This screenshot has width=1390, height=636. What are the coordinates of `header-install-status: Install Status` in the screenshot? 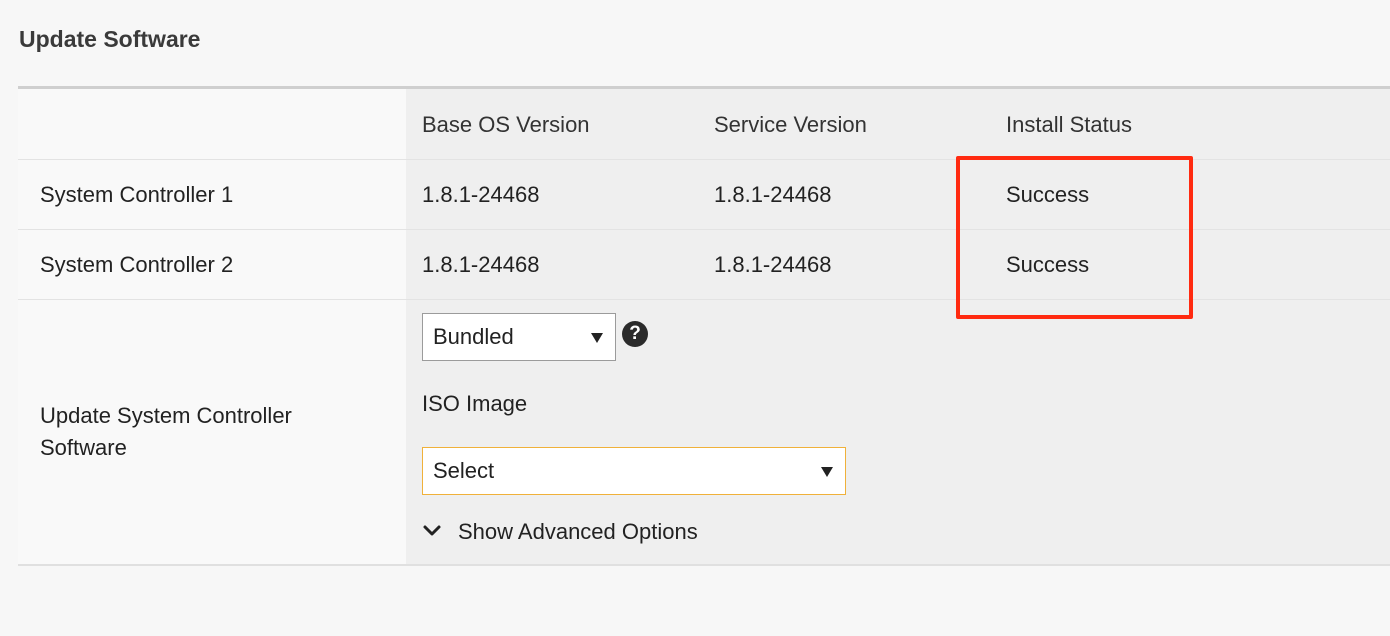 It's located at (1069, 124).